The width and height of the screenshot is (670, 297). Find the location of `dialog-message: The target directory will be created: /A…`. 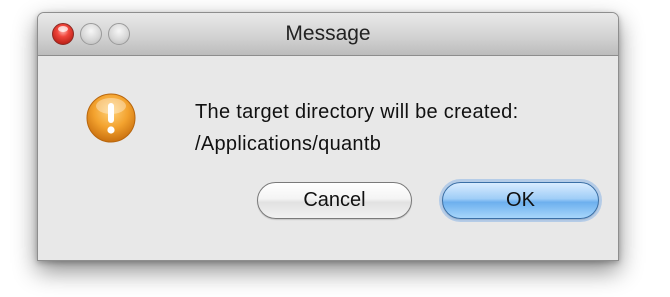

dialog-message: The target directory will be created: /A… is located at coordinates (356, 128).